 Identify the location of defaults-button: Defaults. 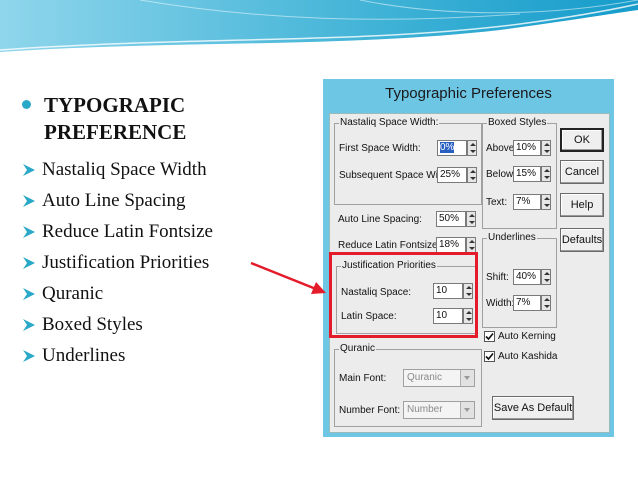
(582, 240).